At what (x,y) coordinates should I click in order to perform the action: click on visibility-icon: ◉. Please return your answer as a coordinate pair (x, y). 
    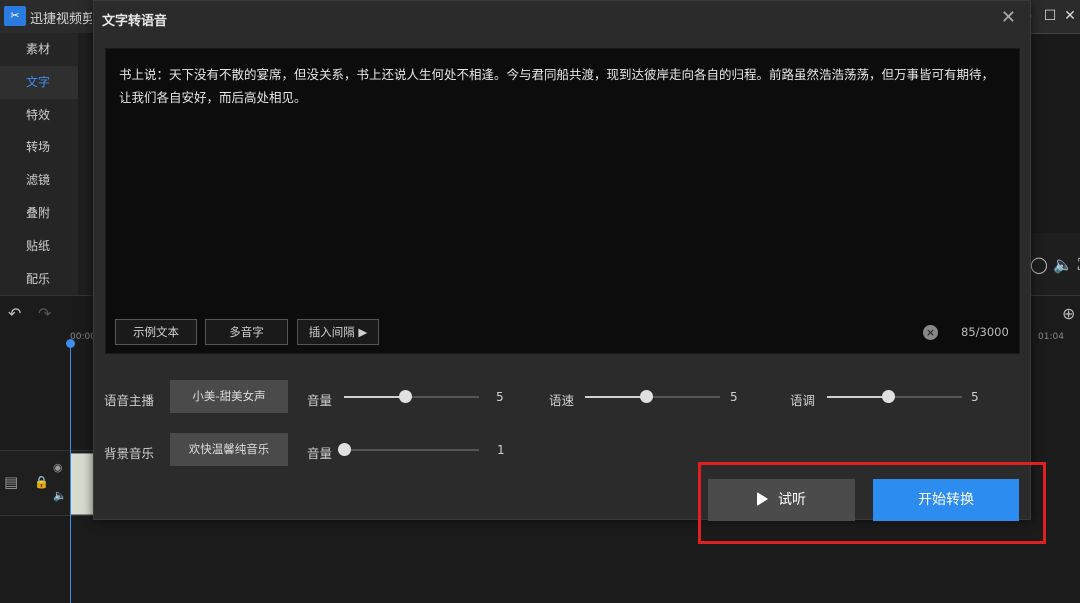
    Looking at the image, I should click on (58, 467).